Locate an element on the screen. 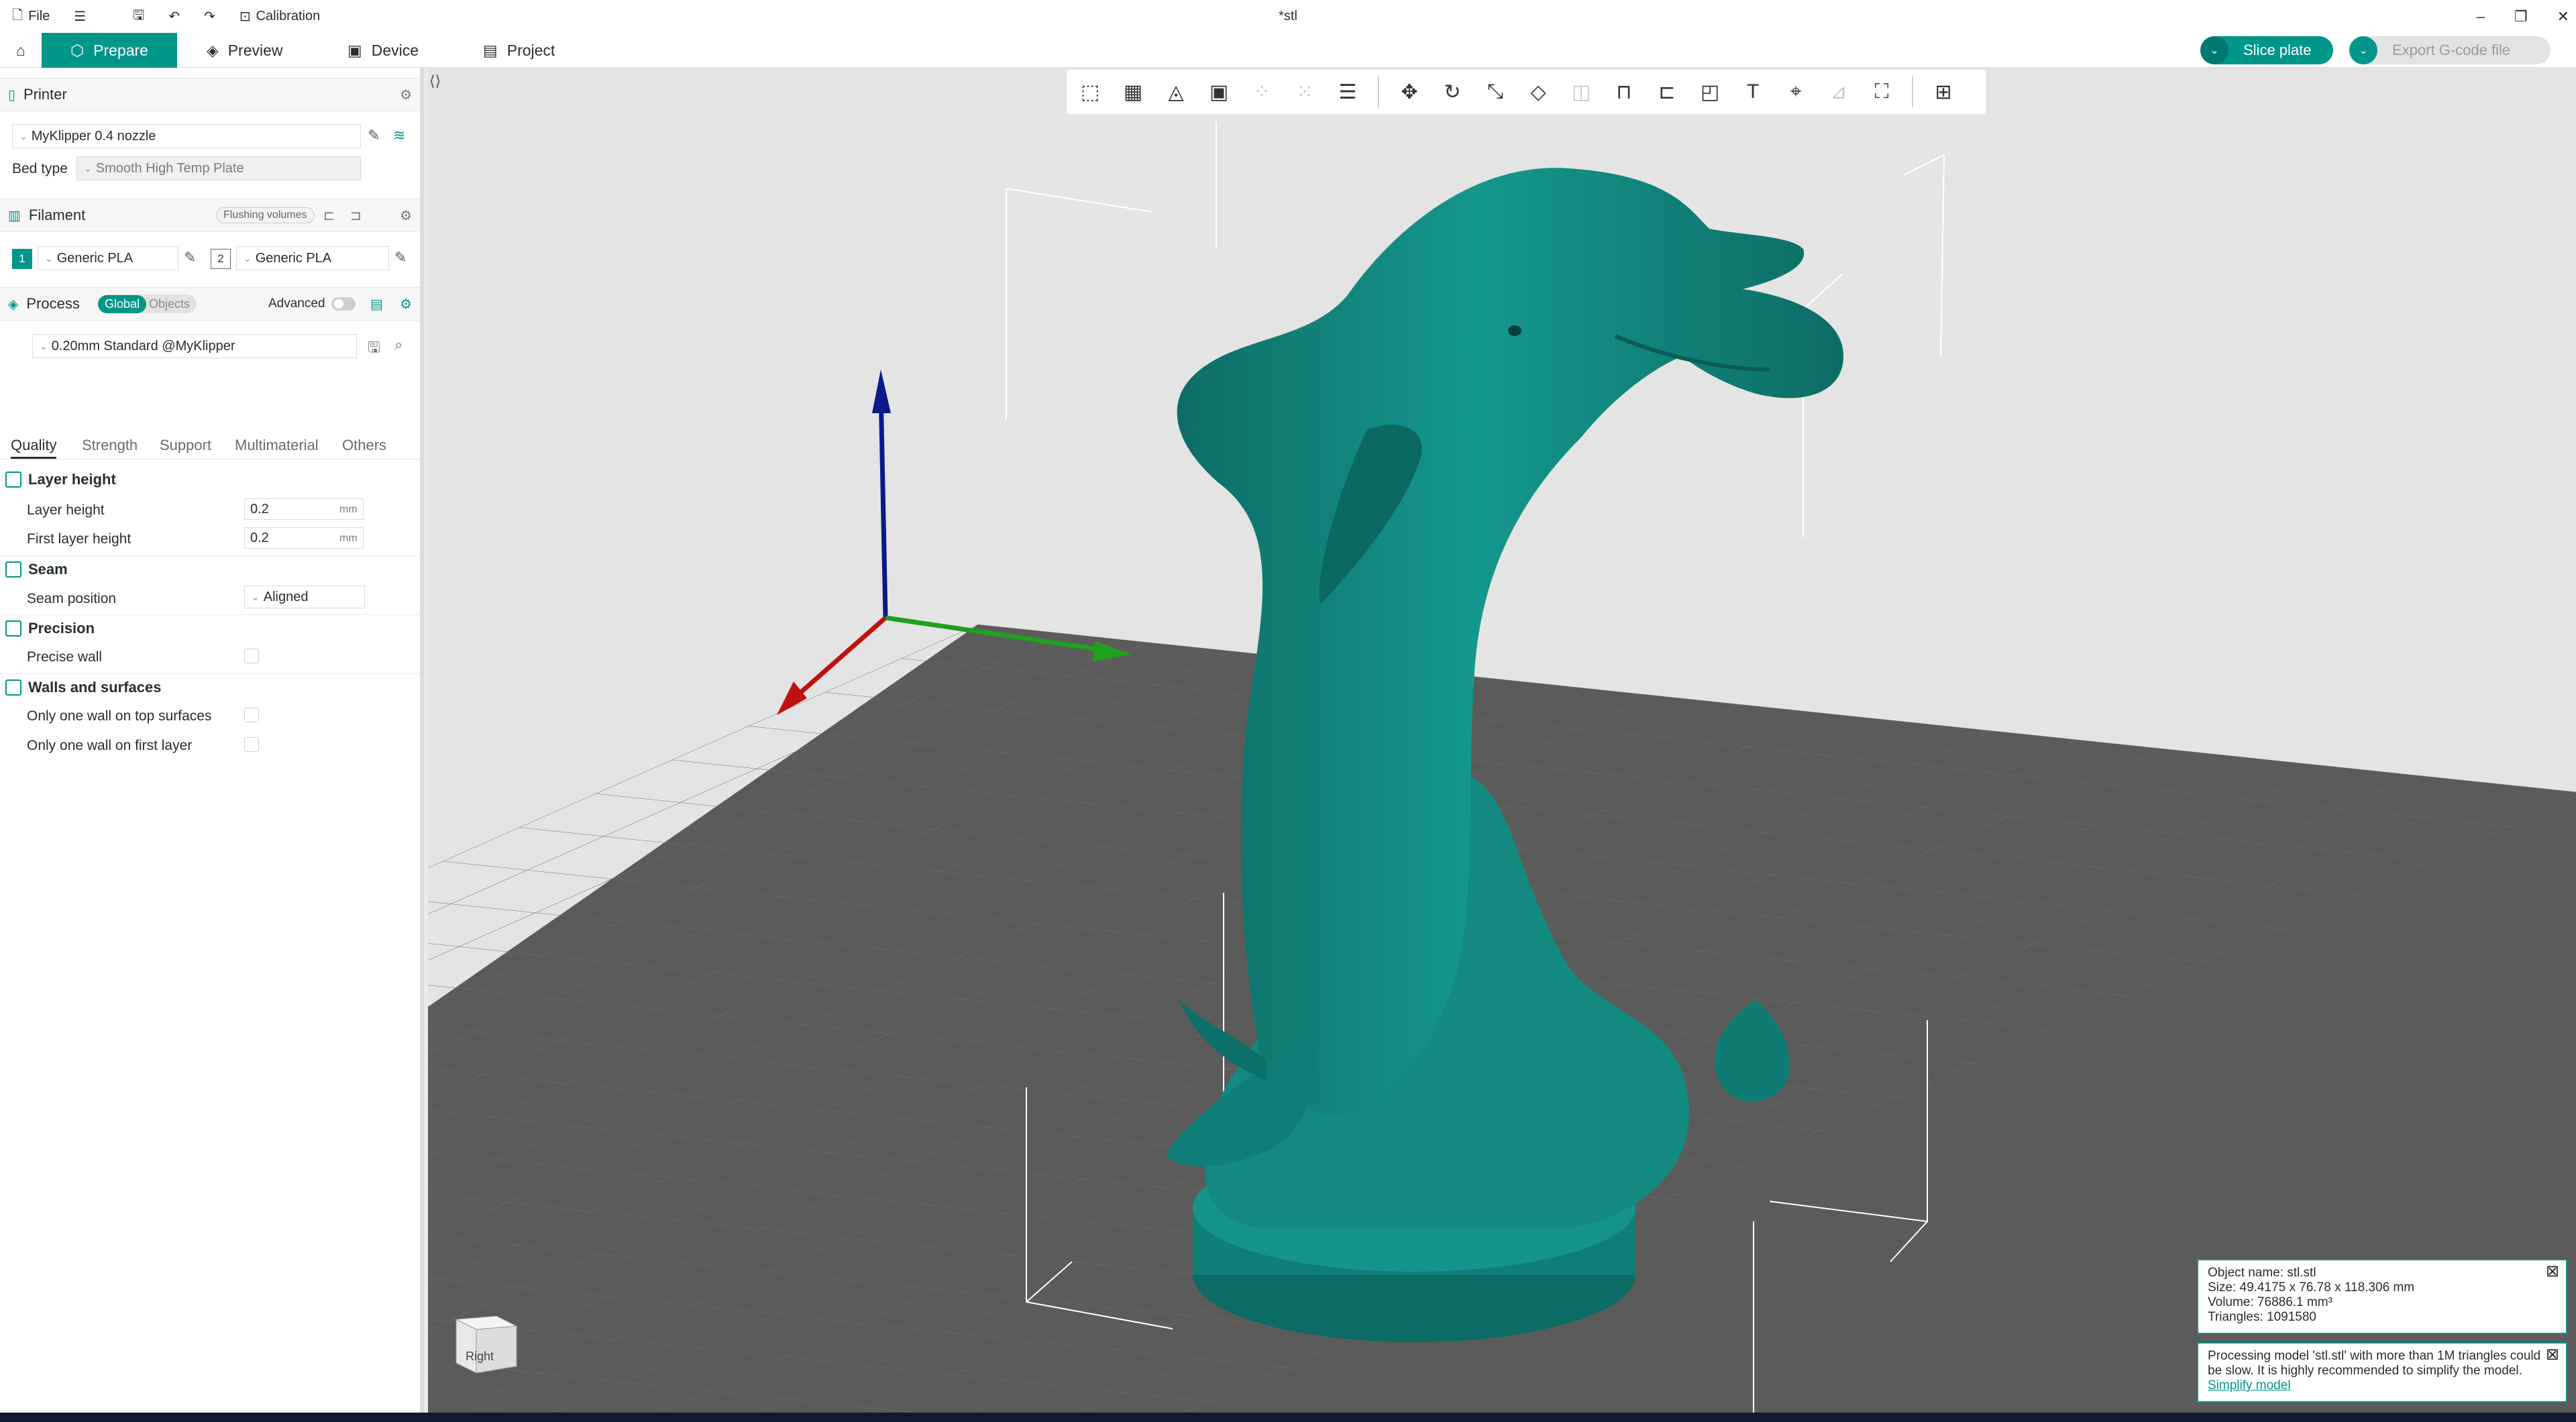 The width and height of the screenshot is (2576, 1422). filament-slot-2-badge: 2 is located at coordinates (221, 259).